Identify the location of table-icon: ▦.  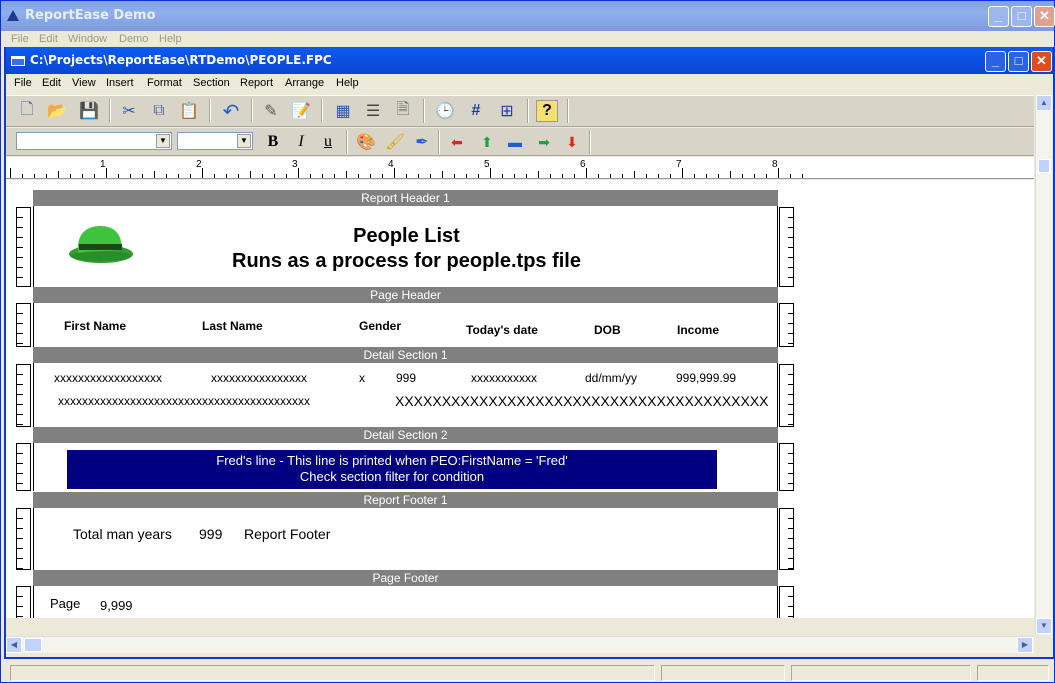
(343, 111).